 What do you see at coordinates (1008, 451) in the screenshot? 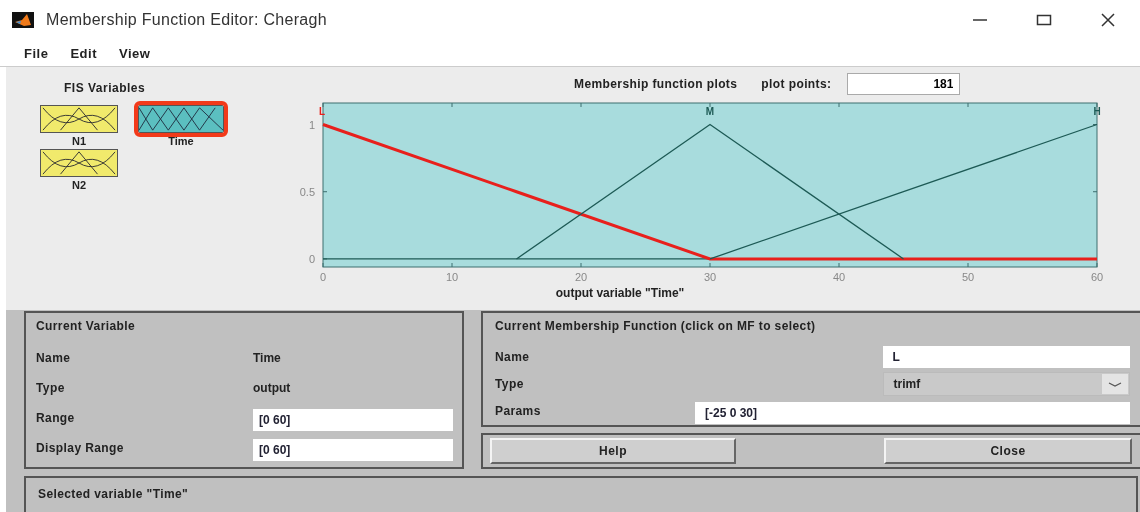
I see `close-dialog-button: Close` at bounding box center [1008, 451].